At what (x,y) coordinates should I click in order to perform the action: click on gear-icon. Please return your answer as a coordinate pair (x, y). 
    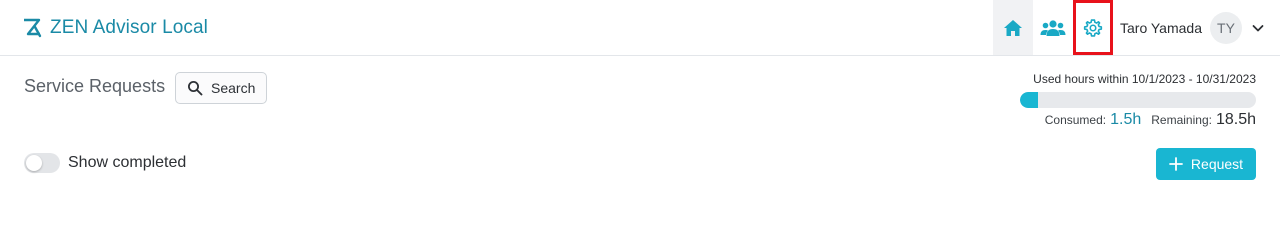
    Looking at the image, I should click on (1093, 27).